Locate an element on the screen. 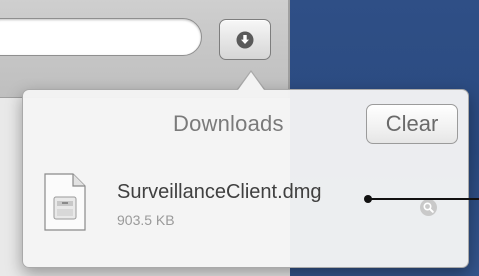 The height and width of the screenshot is (276, 479). download-file-name: SurveillanceClient.dmg is located at coordinates (219, 192).